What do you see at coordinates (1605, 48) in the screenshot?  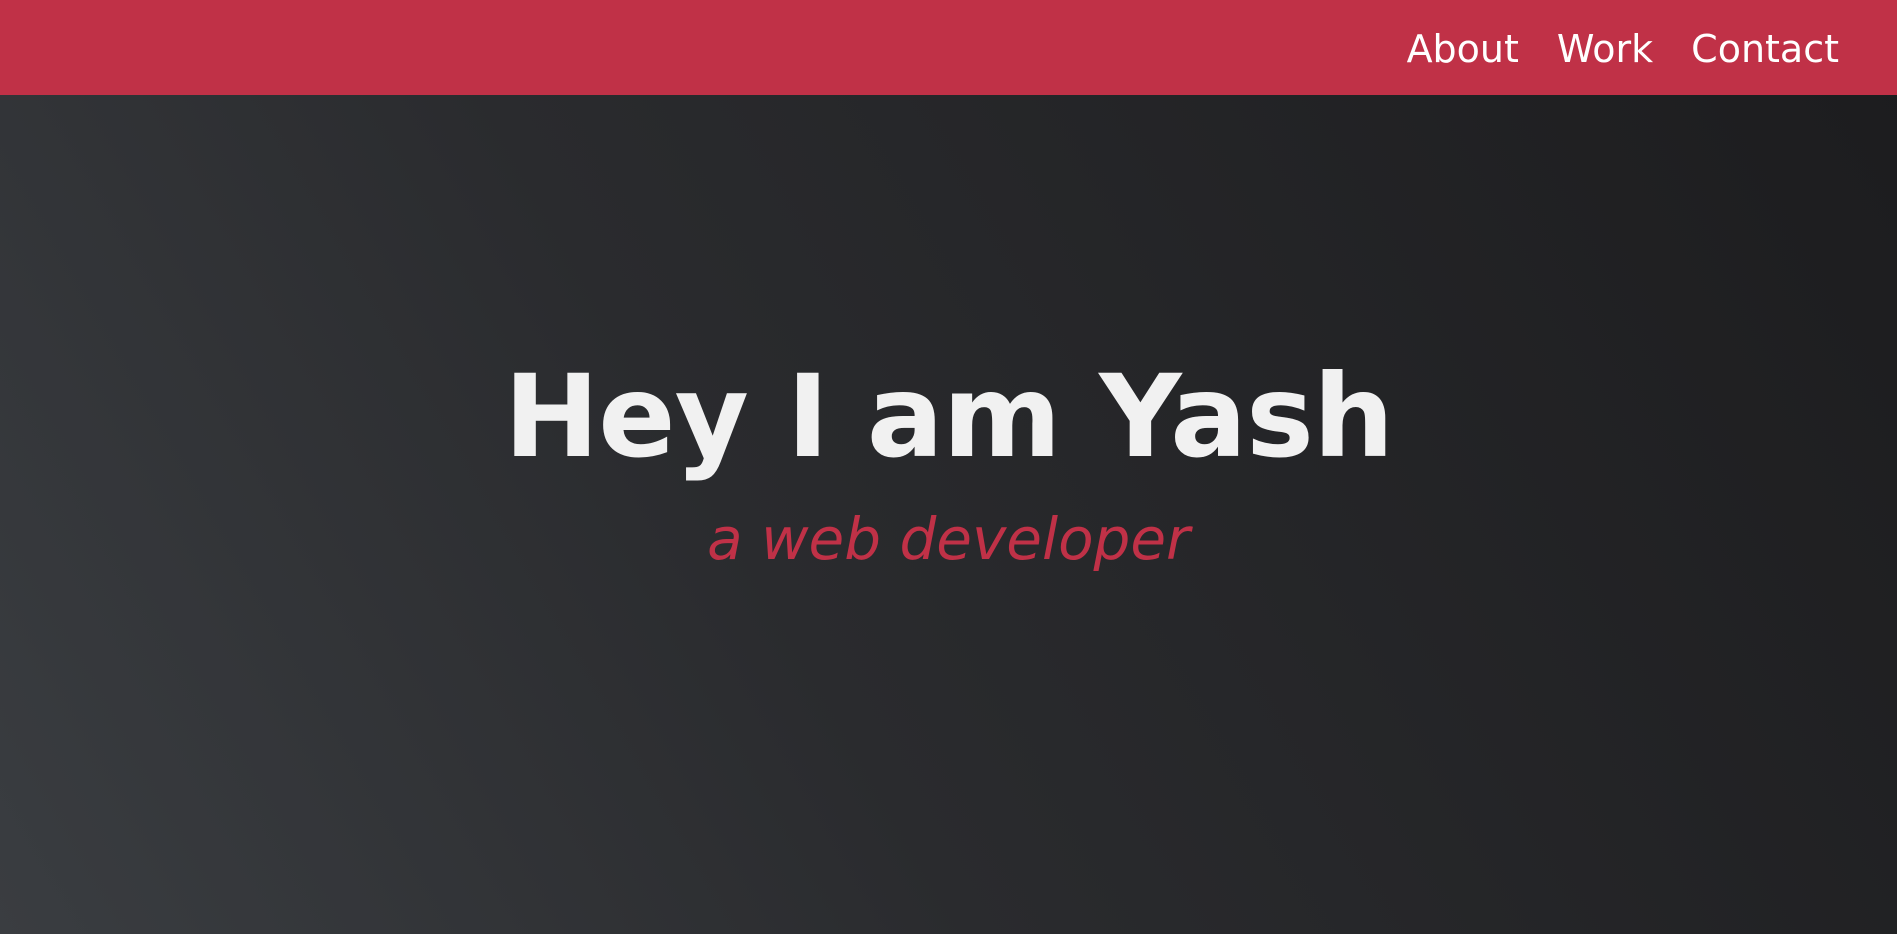 I see `nav-link-work: Work` at bounding box center [1605, 48].